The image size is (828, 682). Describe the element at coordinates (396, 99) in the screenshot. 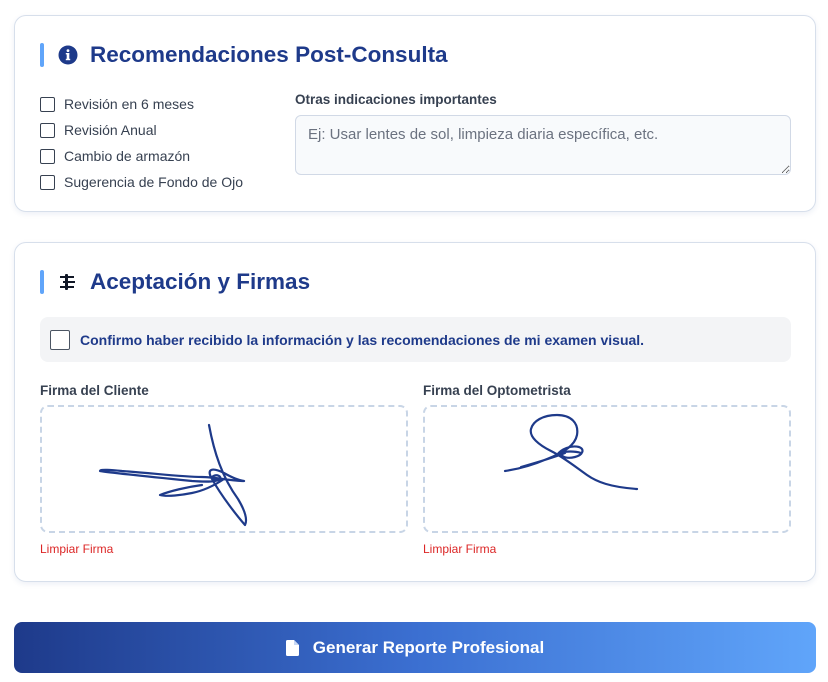

I see `notes-label: Otras indicaciones importantes` at that location.